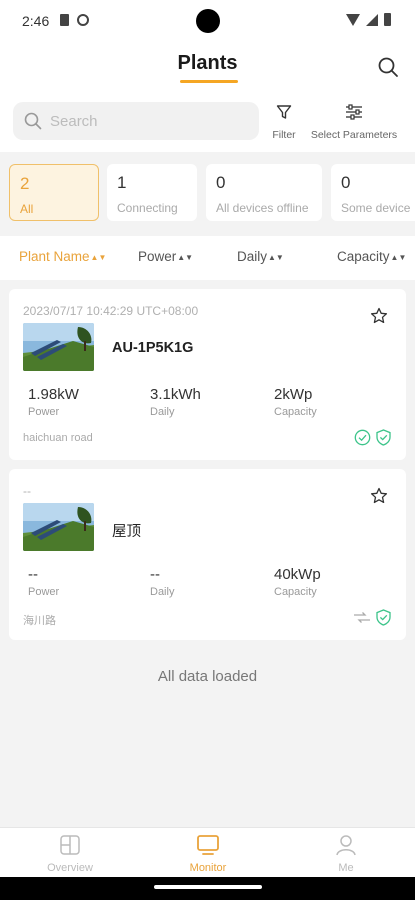 This screenshot has height=900, width=415. I want to click on daily-value: 3.1kWh, so click(175, 394).